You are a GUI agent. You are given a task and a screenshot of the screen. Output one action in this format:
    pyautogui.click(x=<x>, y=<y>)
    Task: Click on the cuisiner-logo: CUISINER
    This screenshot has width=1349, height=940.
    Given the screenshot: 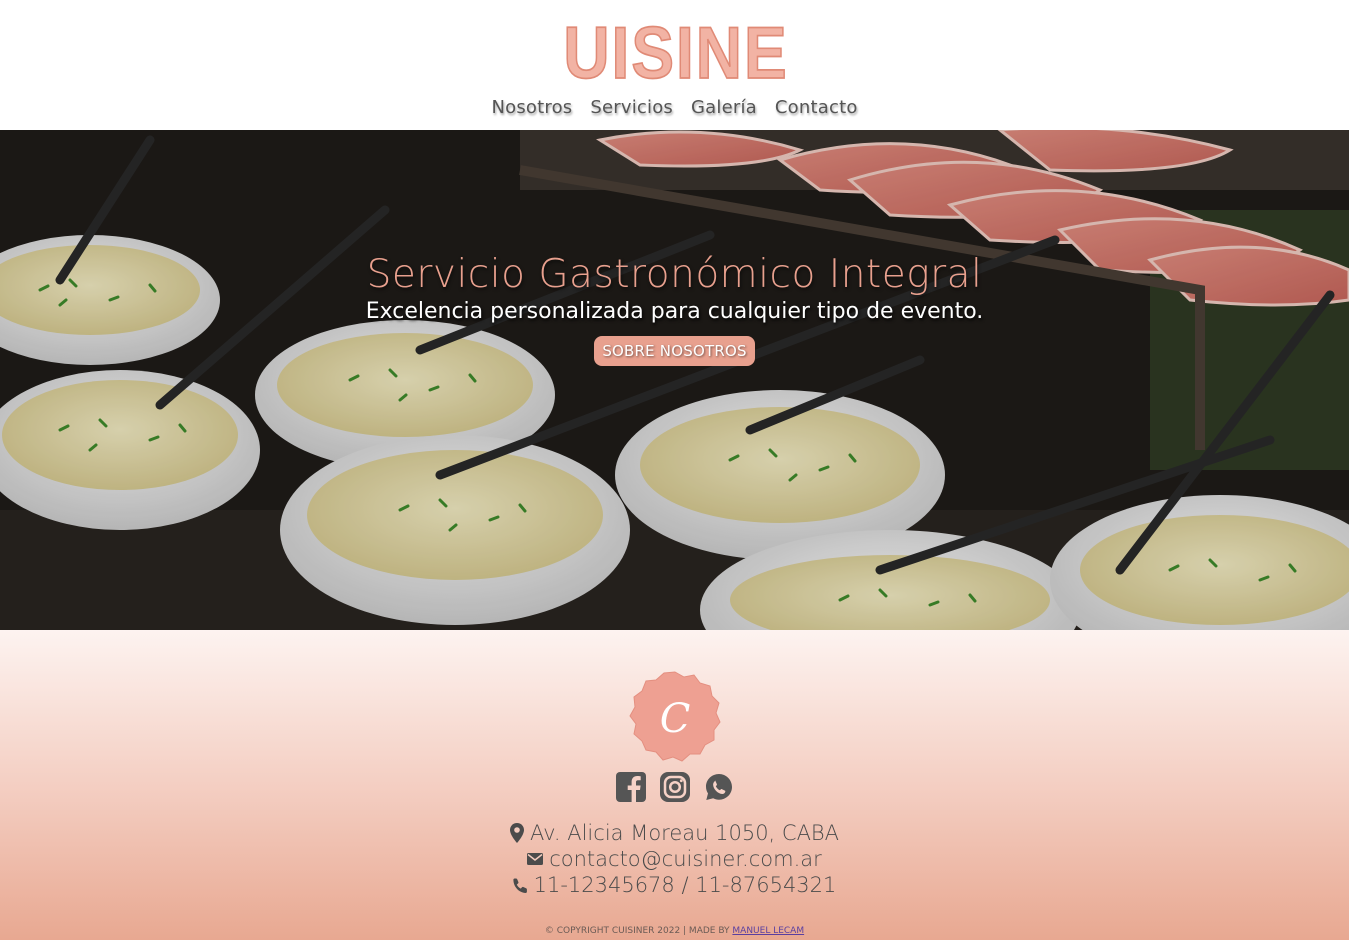 What is the action you would take?
    pyautogui.click(x=676, y=46)
    